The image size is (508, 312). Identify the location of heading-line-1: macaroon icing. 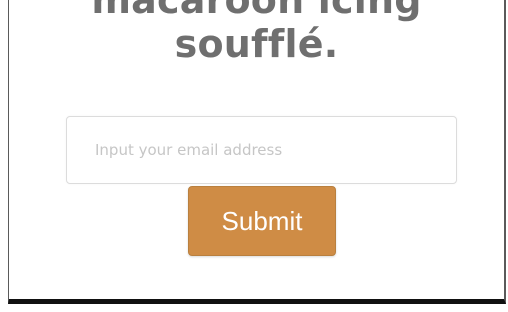
(256, 11).